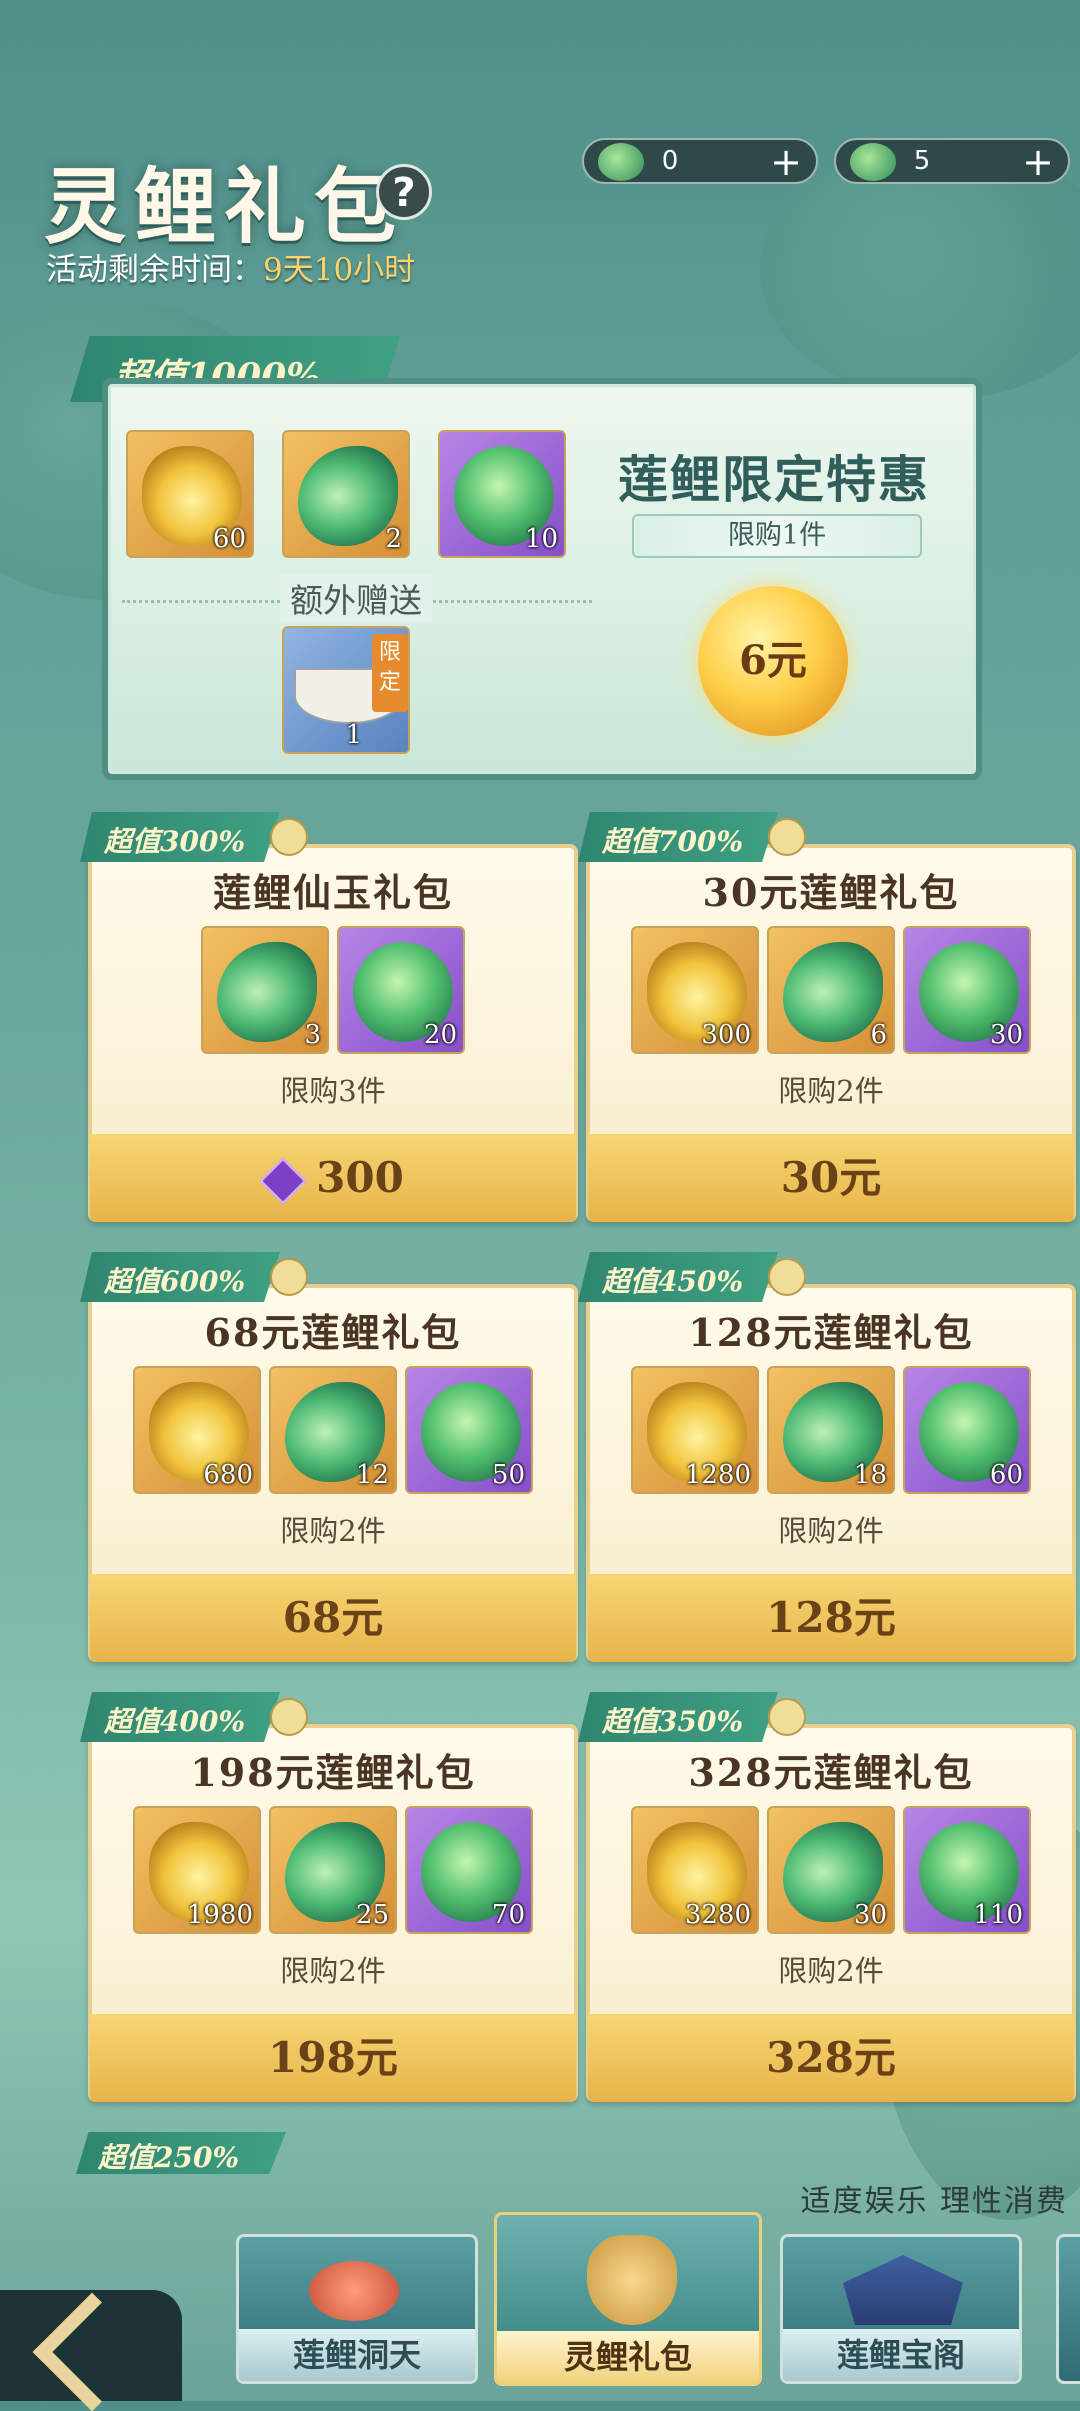 The width and height of the screenshot is (1080, 2411). I want to click on page-title: 灵鲤礼包, so click(224, 207).